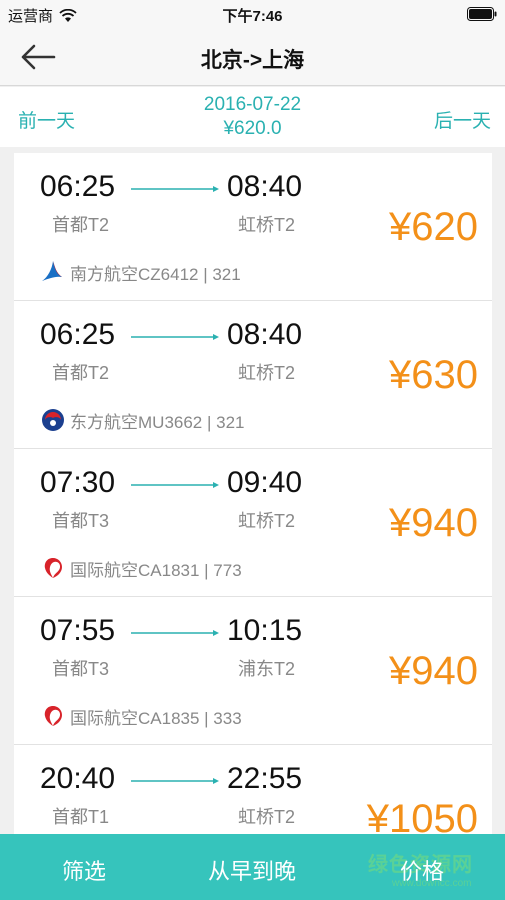 Image resolution: width=505 pixels, height=900 pixels. Describe the element at coordinates (265, 482) in the screenshot. I see `arrival-time: 09:40` at that location.